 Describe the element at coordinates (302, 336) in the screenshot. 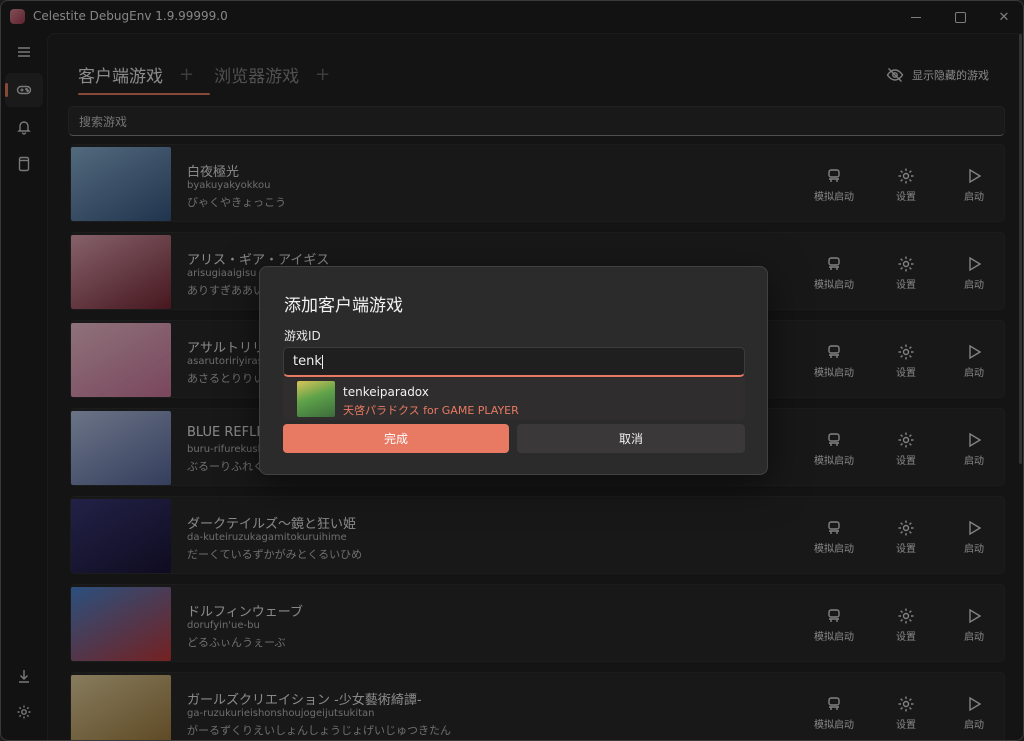

I see `game-id-label: 游戏ID` at that location.